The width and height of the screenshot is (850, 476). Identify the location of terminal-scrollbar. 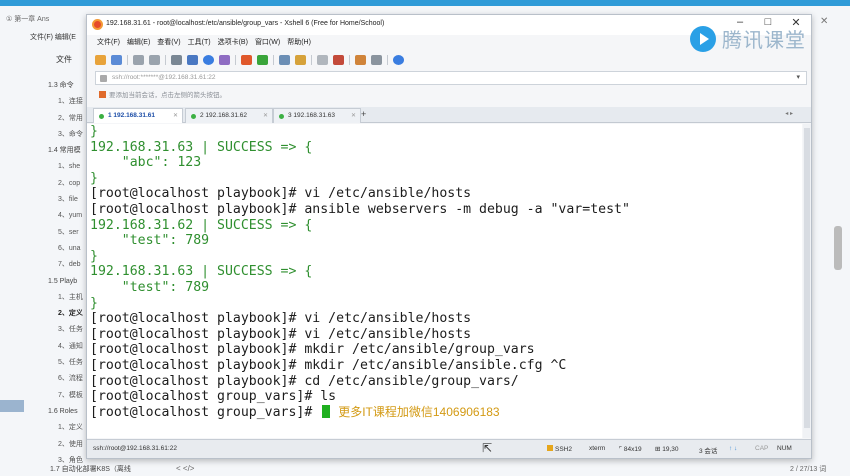
(807, 281).